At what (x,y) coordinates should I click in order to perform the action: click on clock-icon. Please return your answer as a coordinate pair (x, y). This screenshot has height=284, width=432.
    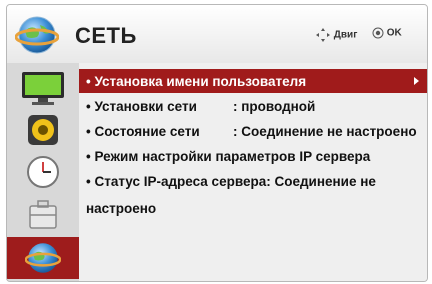
    Looking at the image, I should click on (43, 172).